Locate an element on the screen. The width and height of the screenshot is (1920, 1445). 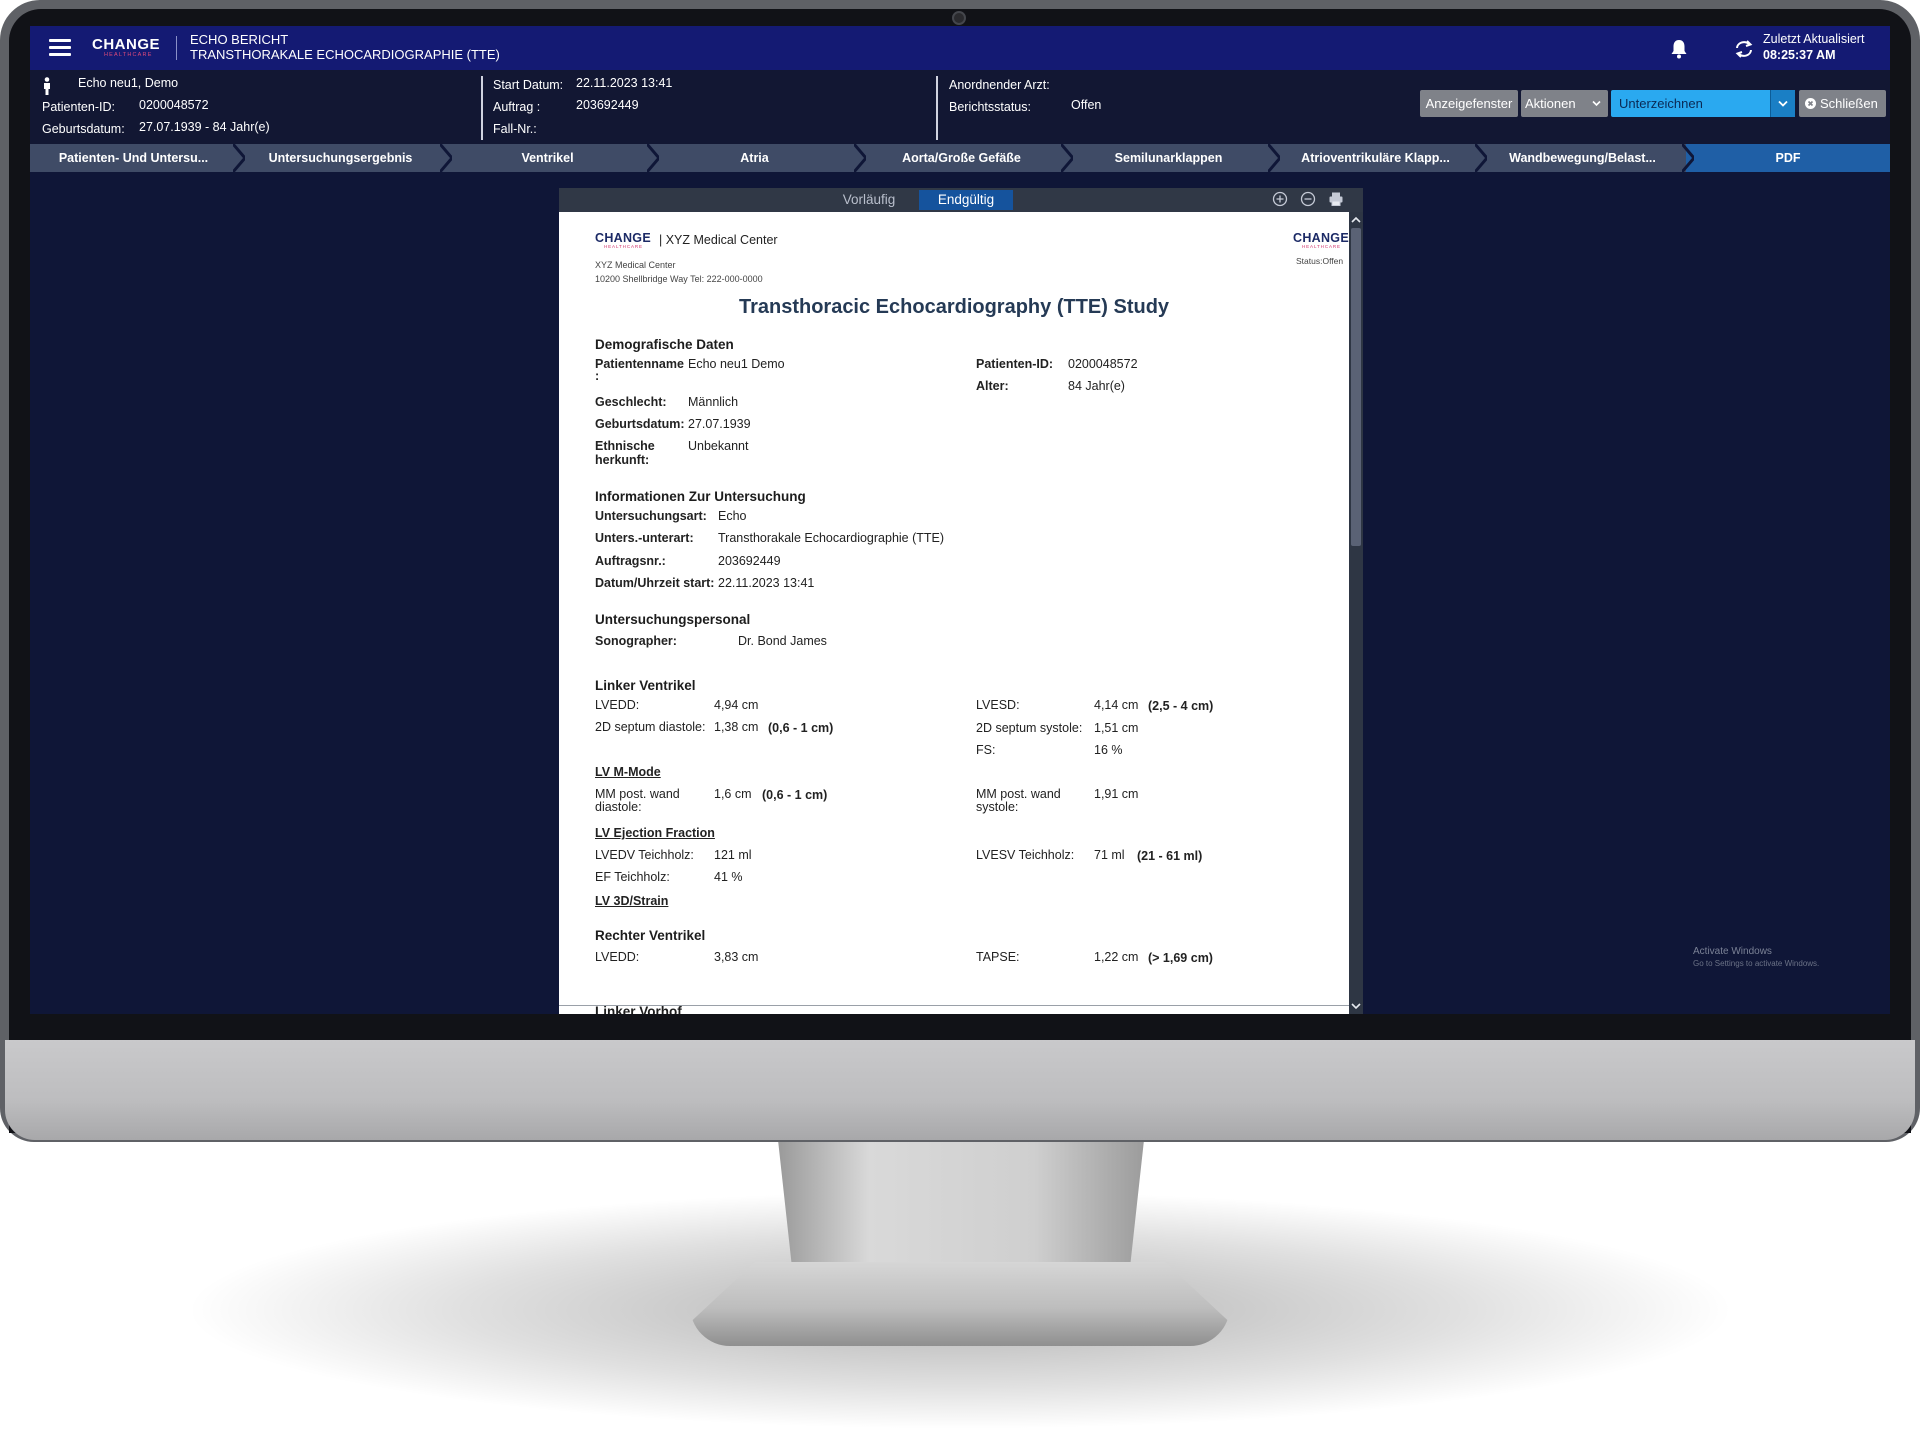
field-range: (2,5 - 4 cm) is located at coordinates (1181, 706).